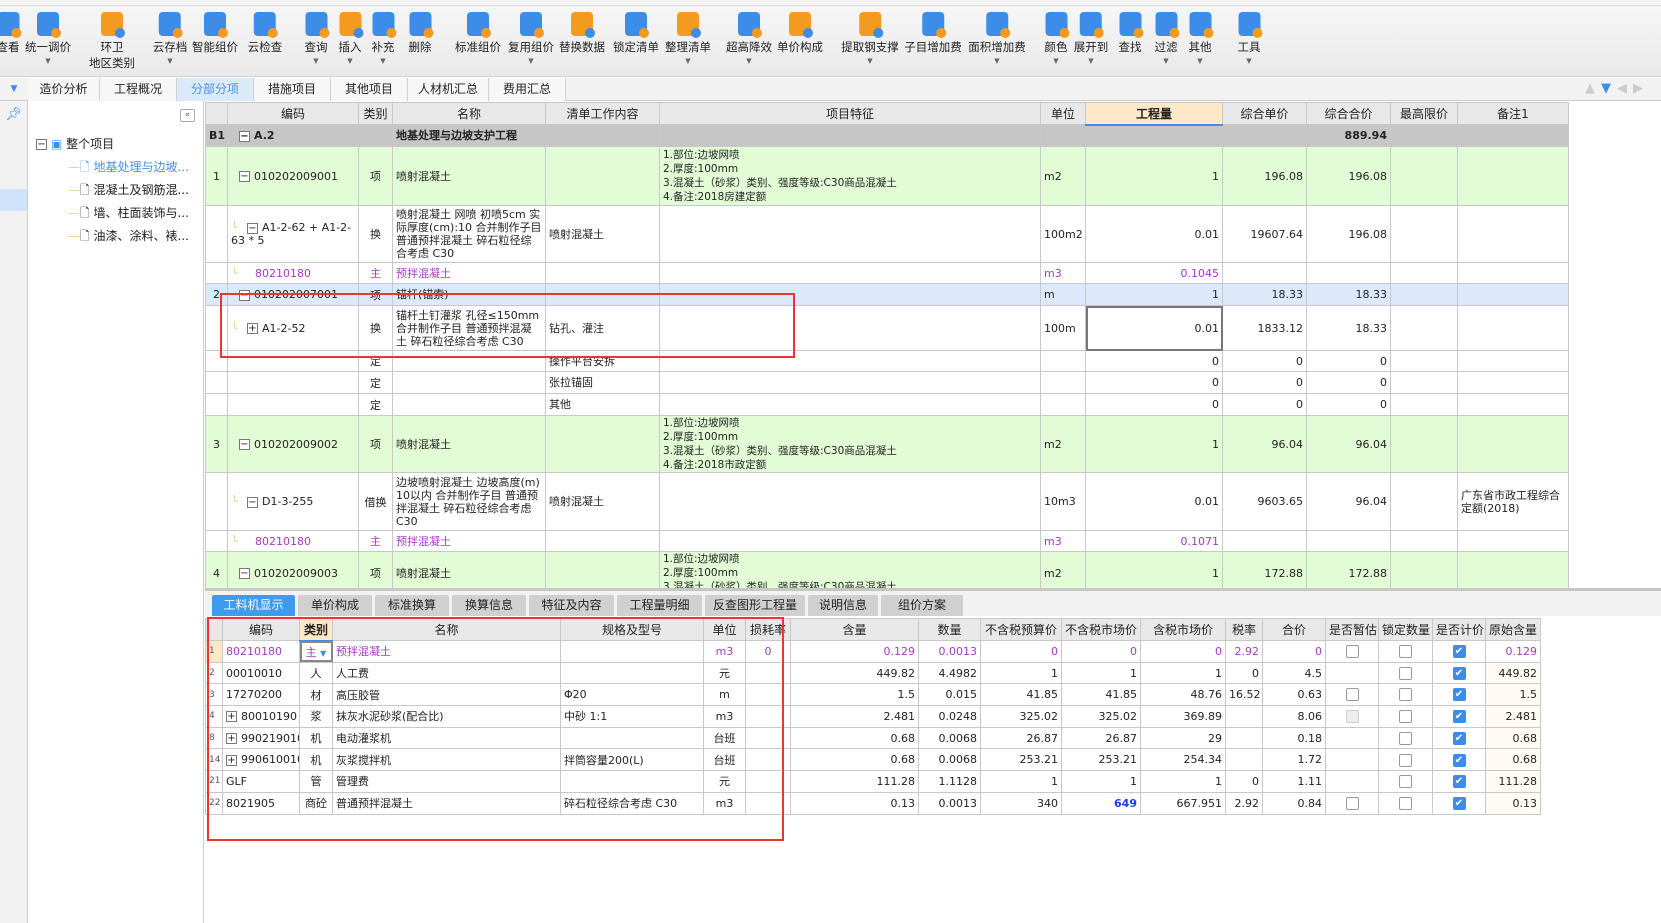 This screenshot has width=1661, height=923. Describe the element at coordinates (949, 673) in the screenshot. I see `cell: 4.4982` at that location.